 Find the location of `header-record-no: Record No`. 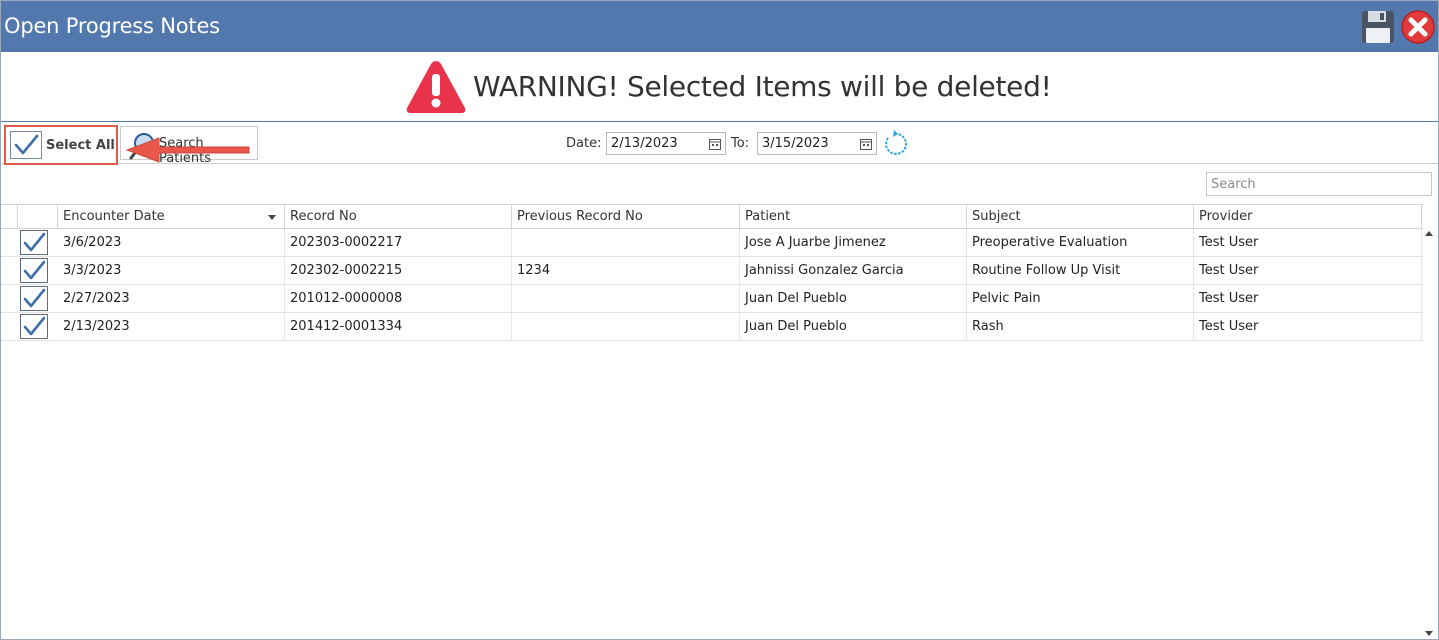

header-record-no: Record No is located at coordinates (398, 217).